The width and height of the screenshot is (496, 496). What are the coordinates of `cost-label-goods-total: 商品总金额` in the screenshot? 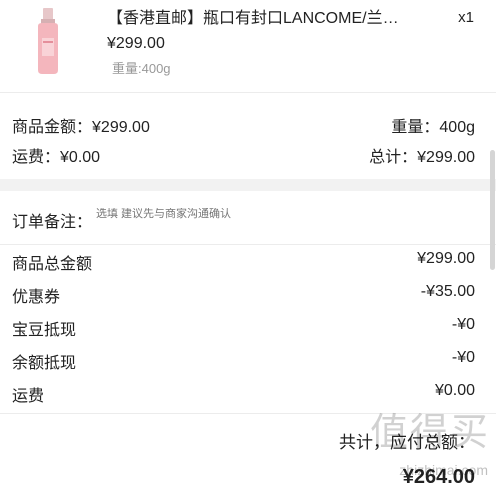 It's located at (52, 264).